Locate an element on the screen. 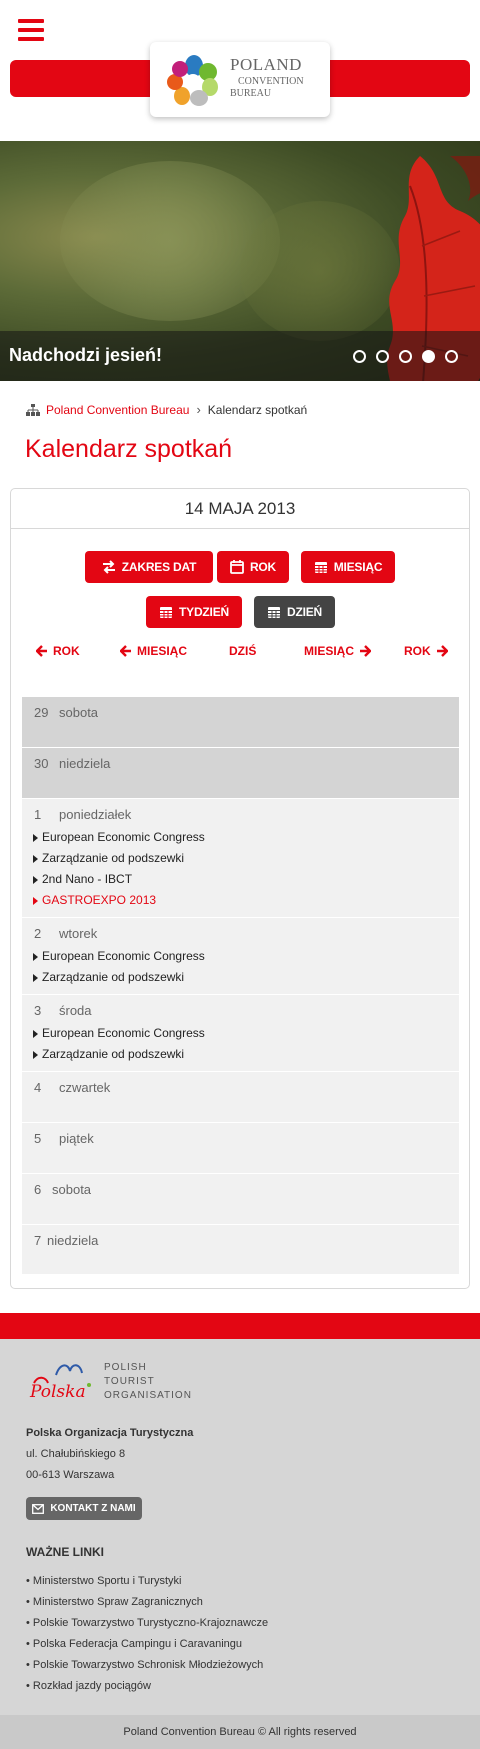  calendar-day: 7 niedziela is located at coordinates (240, 1250).